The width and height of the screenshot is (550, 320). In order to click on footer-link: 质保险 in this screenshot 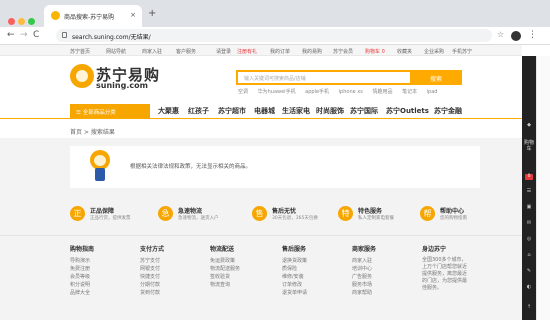, I will do `click(317, 269)`.